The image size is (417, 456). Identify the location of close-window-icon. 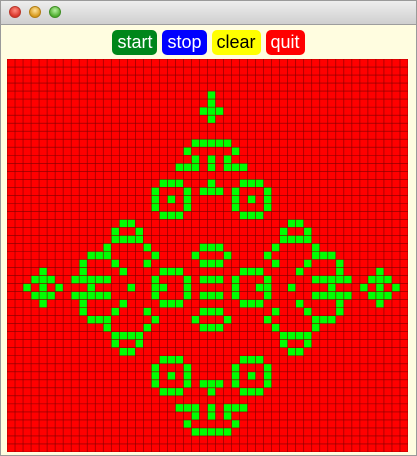
(15, 12).